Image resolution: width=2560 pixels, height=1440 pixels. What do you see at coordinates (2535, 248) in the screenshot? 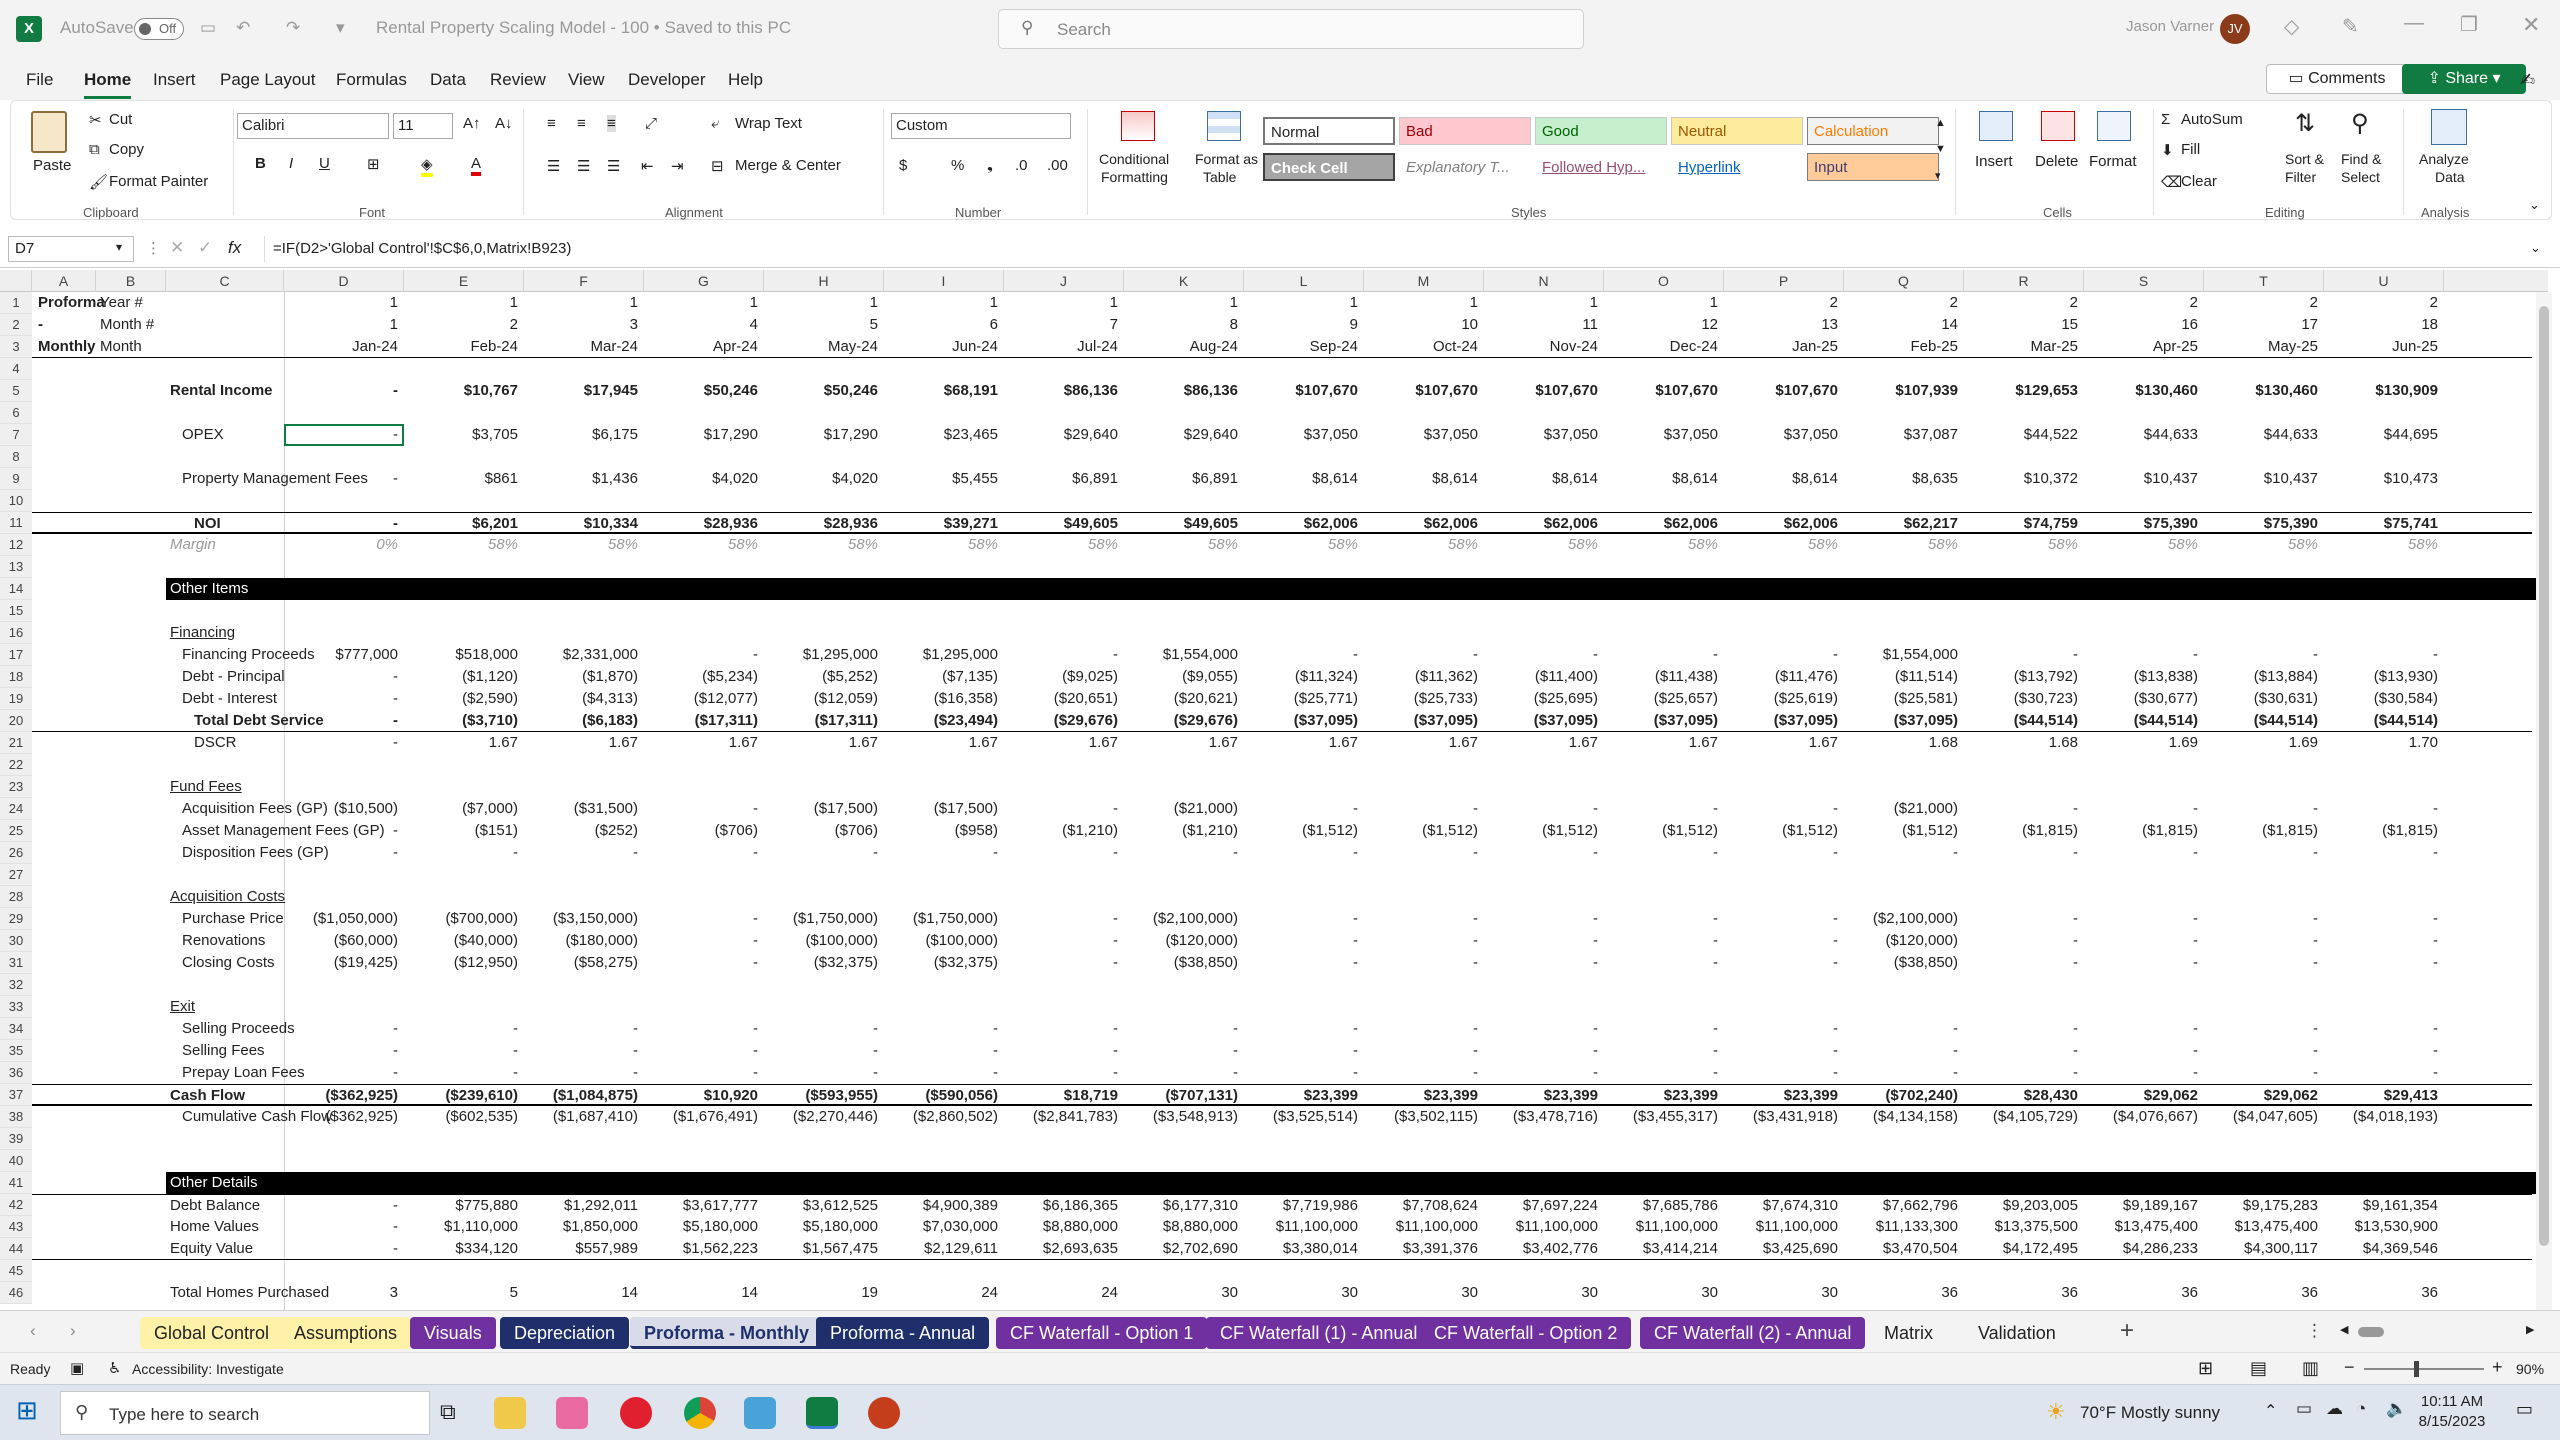
I see `expand-formula-icon: ⌄` at bounding box center [2535, 248].